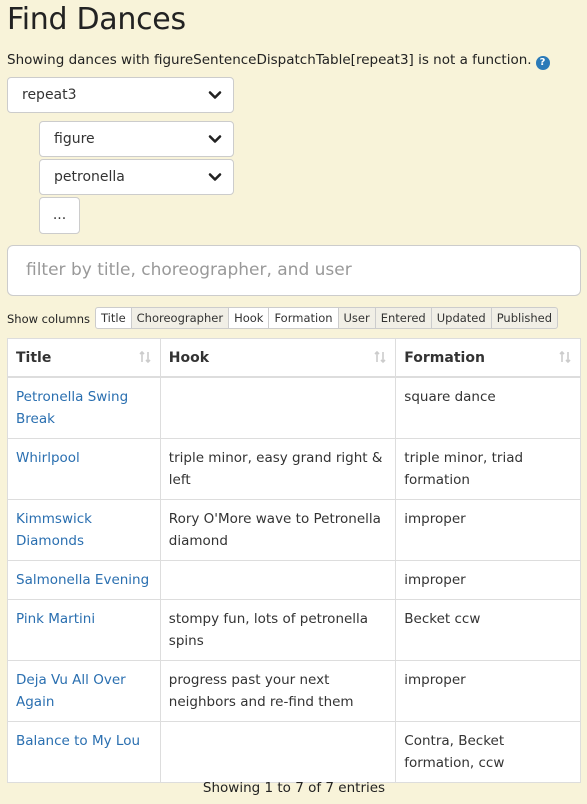 This screenshot has height=804, width=587. What do you see at coordinates (461, 318) in the screenshot?
I see `column-toggle-updated: Updated` at bounding box center [461, 318].